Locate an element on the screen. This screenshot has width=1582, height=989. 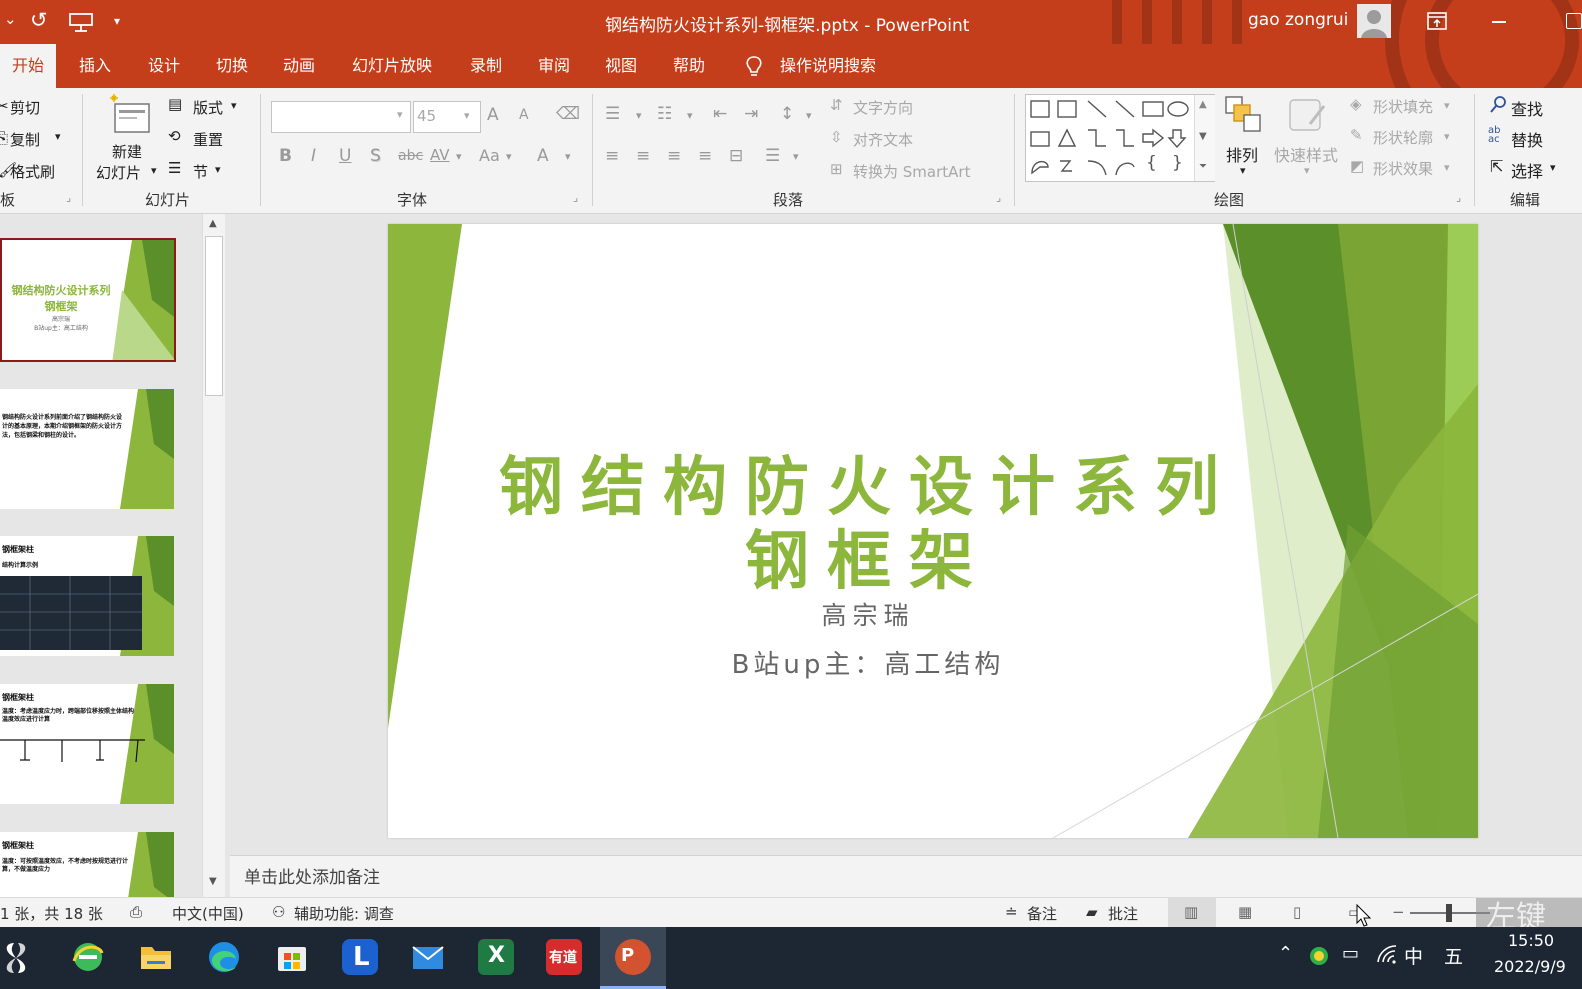
gallery-down-icon: ▼ is located at coordinates (1203, 136).